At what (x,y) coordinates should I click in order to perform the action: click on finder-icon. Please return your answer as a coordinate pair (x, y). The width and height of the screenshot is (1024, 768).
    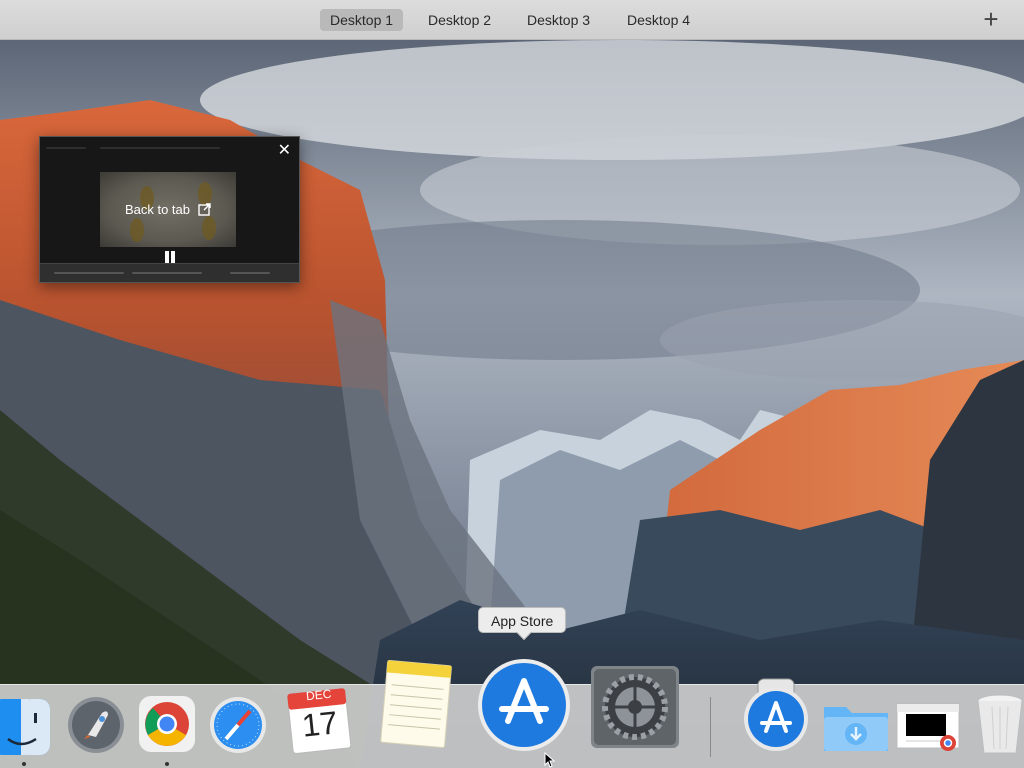
    Looking at the image, I should click on (25, 727).